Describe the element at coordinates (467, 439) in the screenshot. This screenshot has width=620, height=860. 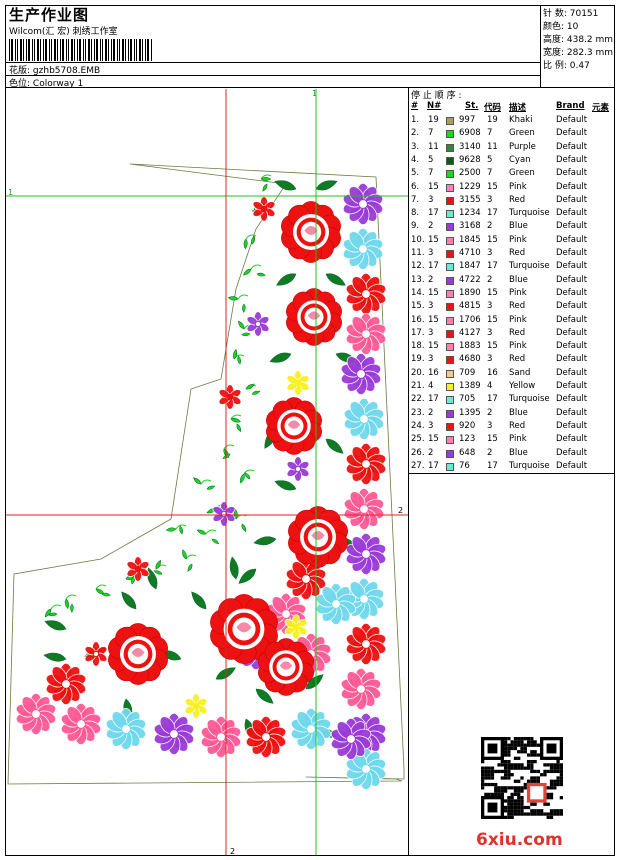
I see `row-stitches: 123` at that location.